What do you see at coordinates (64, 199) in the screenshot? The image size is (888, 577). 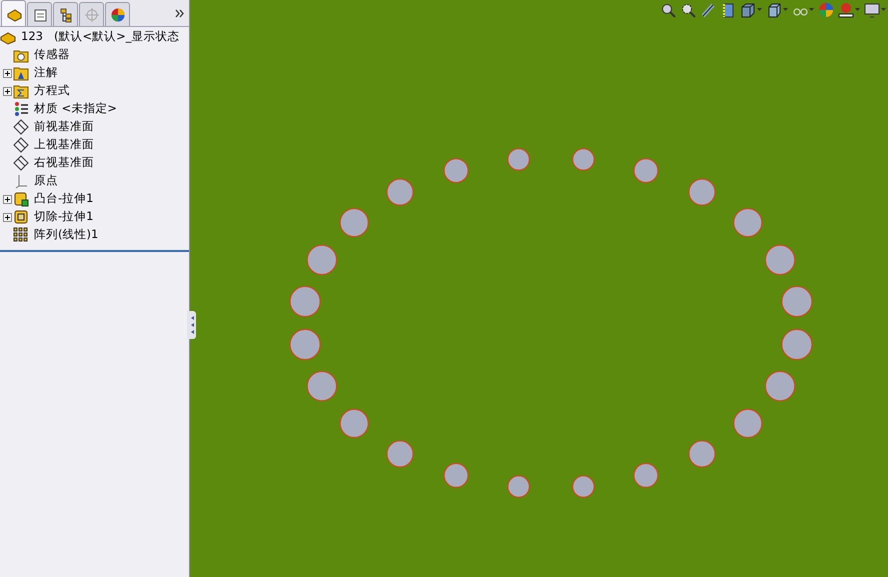 I see `tree-item: 凸台-拉伸1` at bounding box center [64, 199].